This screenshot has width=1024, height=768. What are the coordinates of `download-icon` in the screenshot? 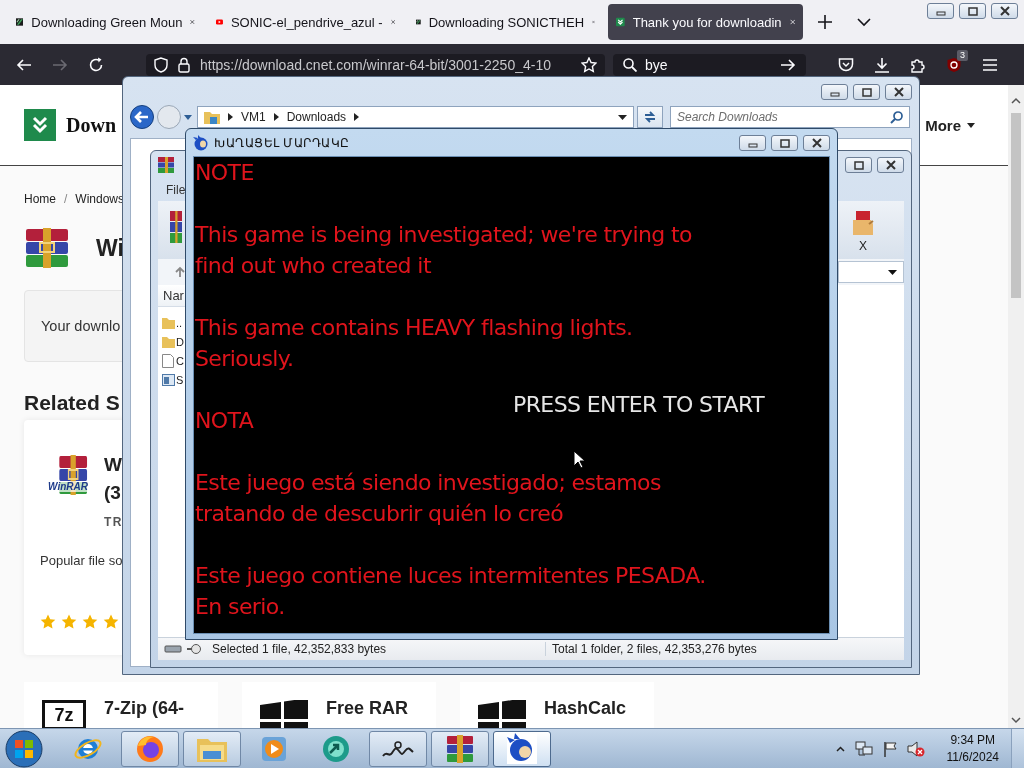 It's located at (882, 64).